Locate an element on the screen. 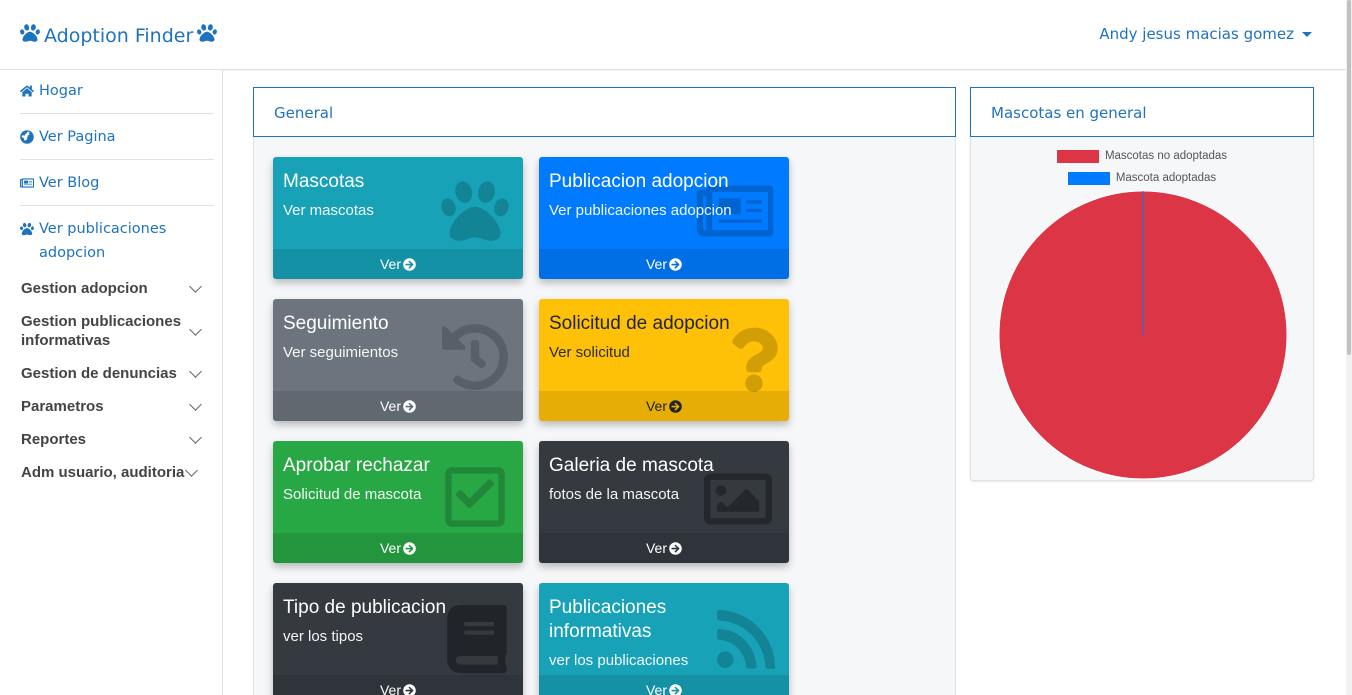  sidebar-group-label: Gestion publicaciones informativas is located at coordinates (101, 331).